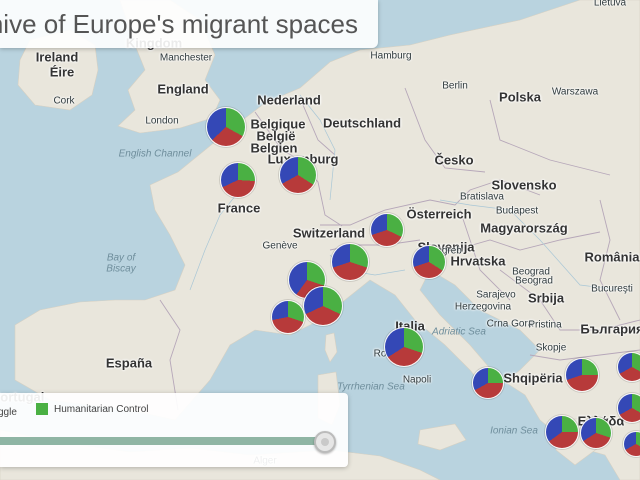 This screenshot has height=480, width=640. What do you see at coordinates (610, 4) in the screenshot?
I see `city-label-lietuva: Lietuva` at bounding box center [610, 4].